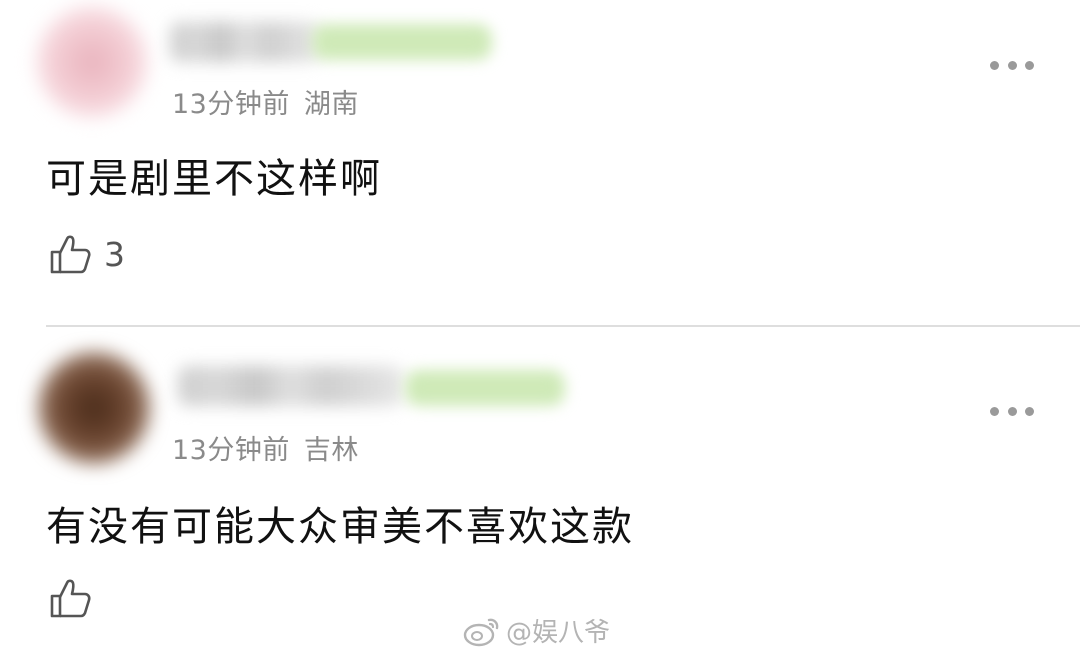 This screenshot has height=657, width=1080. What do you see at coordinates (481, 632) in the screenshot?
I see `weibo-logo-icon` at bounding box center [481, 632].